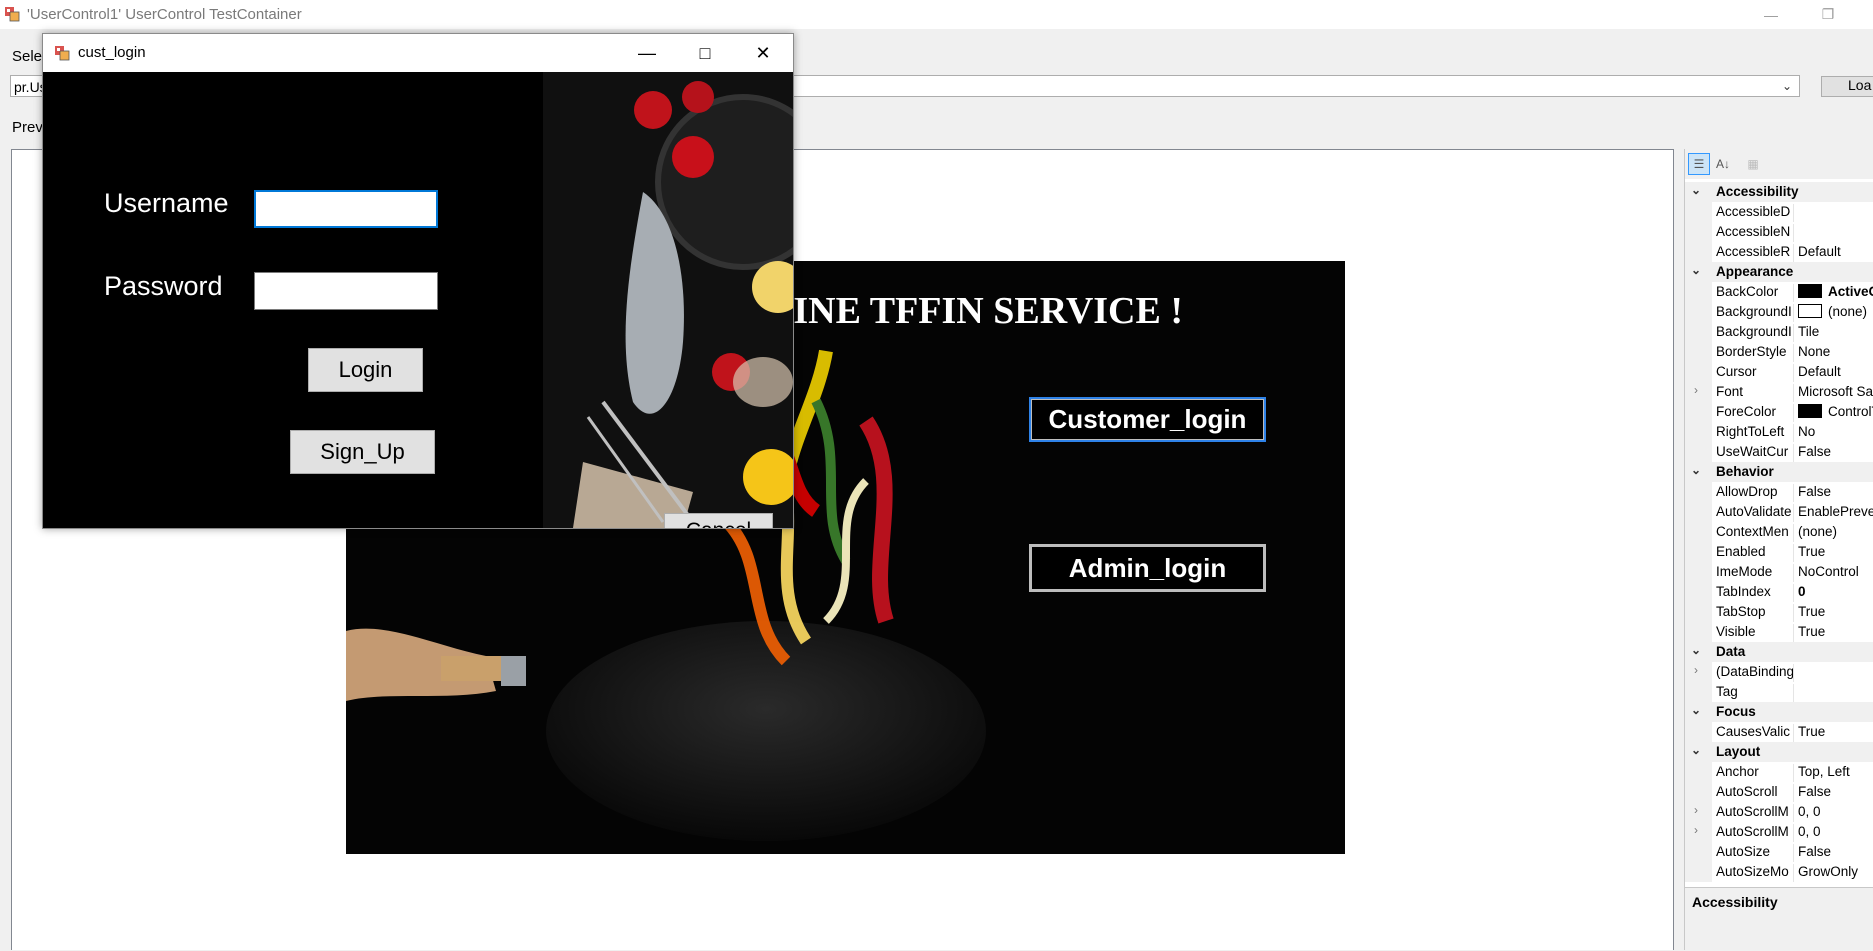  Describe the element at coordinates (1779, 372) in the screenshot. I see `property-row: Cursor Default` at that location.